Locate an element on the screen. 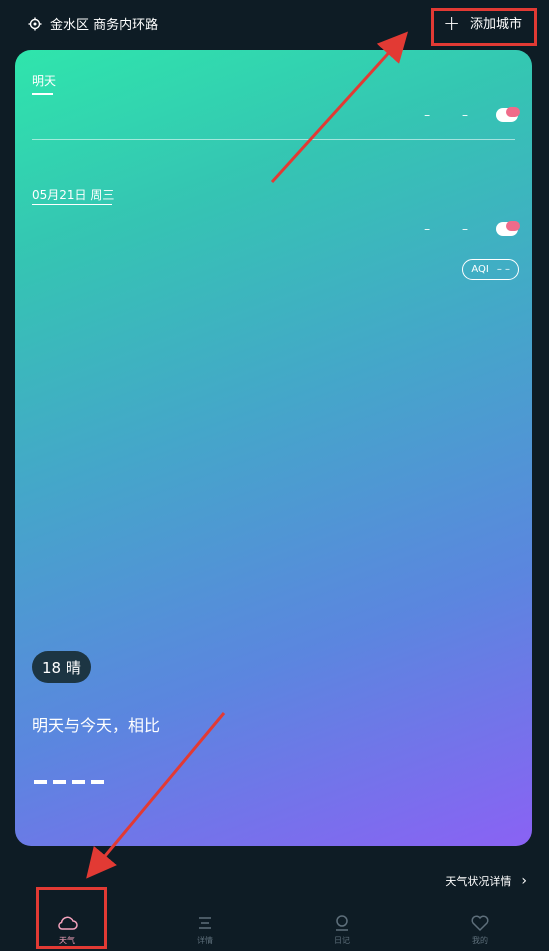 This screenshot has height=951, width=549. arrow-to-weather-tab is located at coordinates (156, 795).